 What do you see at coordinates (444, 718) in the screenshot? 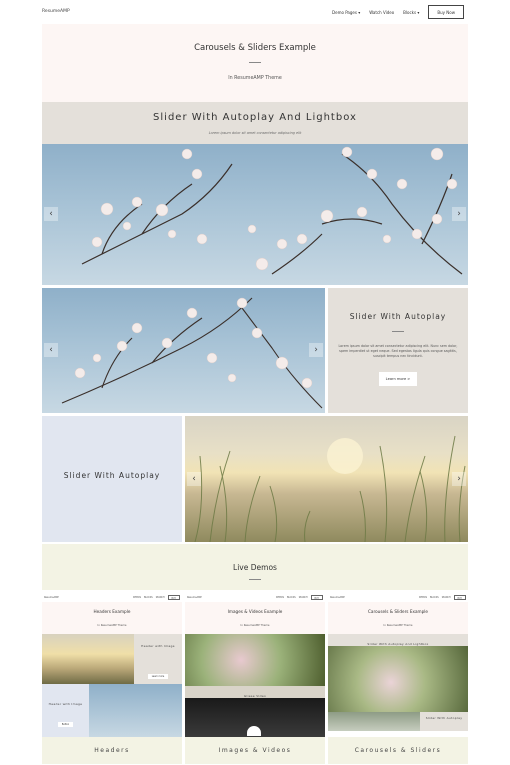
I see `demo-slider-lower-label: Slider With Autoplay` at bounding box center [444, 718].